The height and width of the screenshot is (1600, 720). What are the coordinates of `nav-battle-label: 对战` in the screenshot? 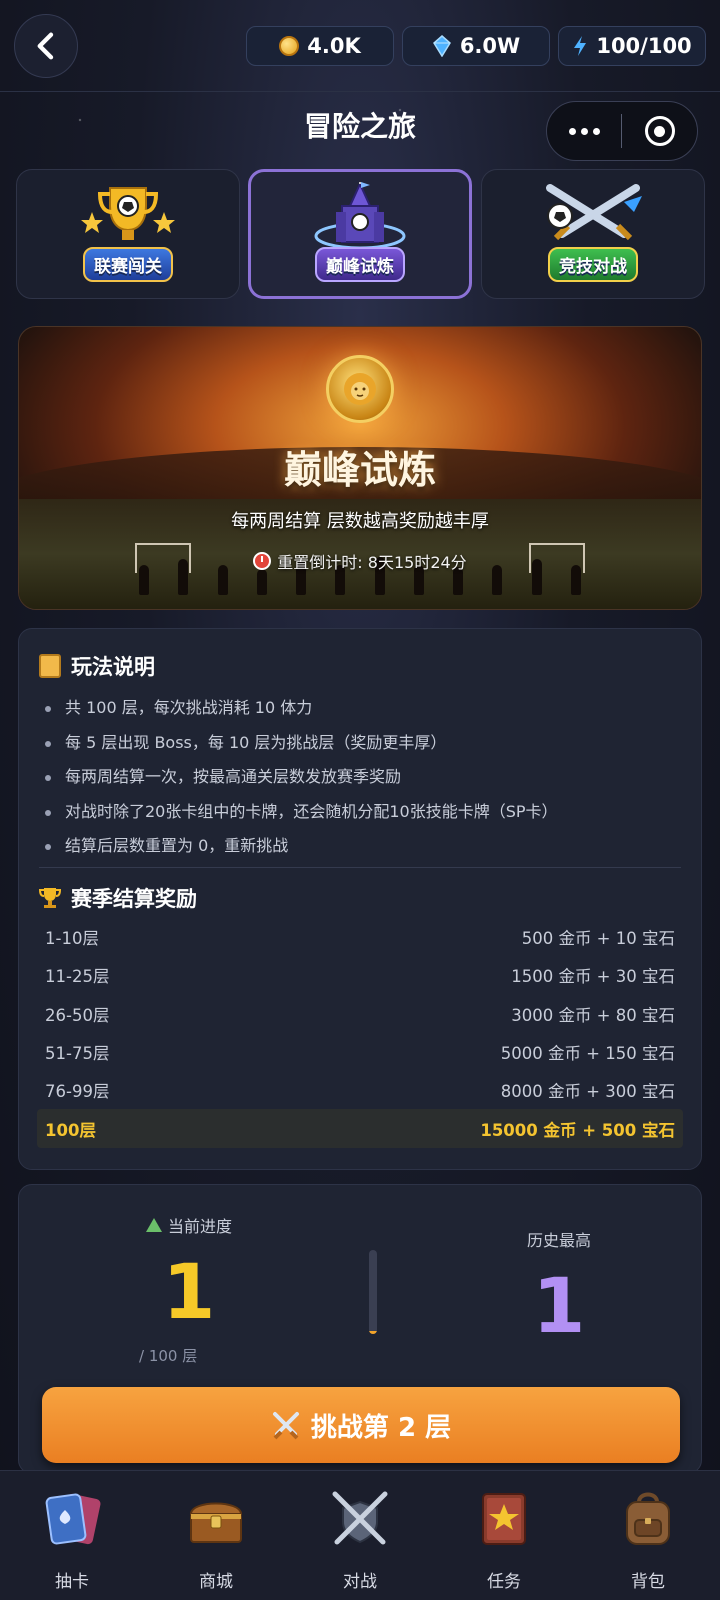 It's located at (360, 1582).